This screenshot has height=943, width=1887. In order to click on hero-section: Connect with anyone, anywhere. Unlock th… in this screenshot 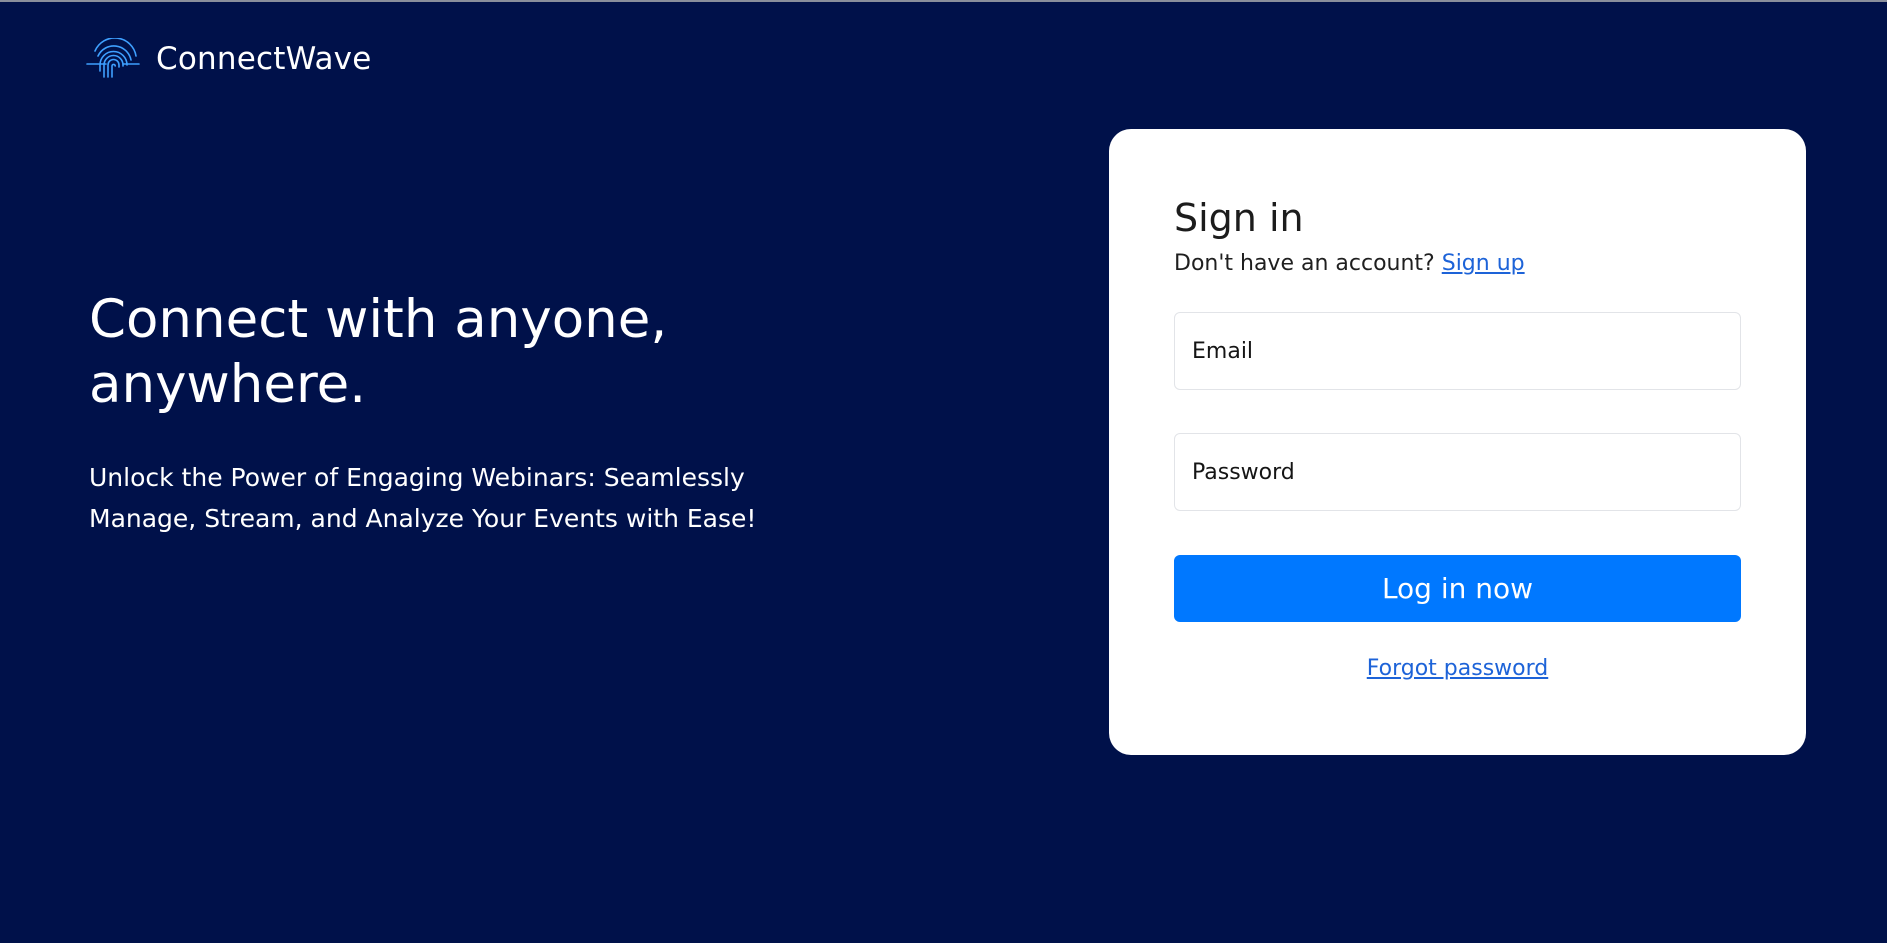, I will do `click(469, 413)`.